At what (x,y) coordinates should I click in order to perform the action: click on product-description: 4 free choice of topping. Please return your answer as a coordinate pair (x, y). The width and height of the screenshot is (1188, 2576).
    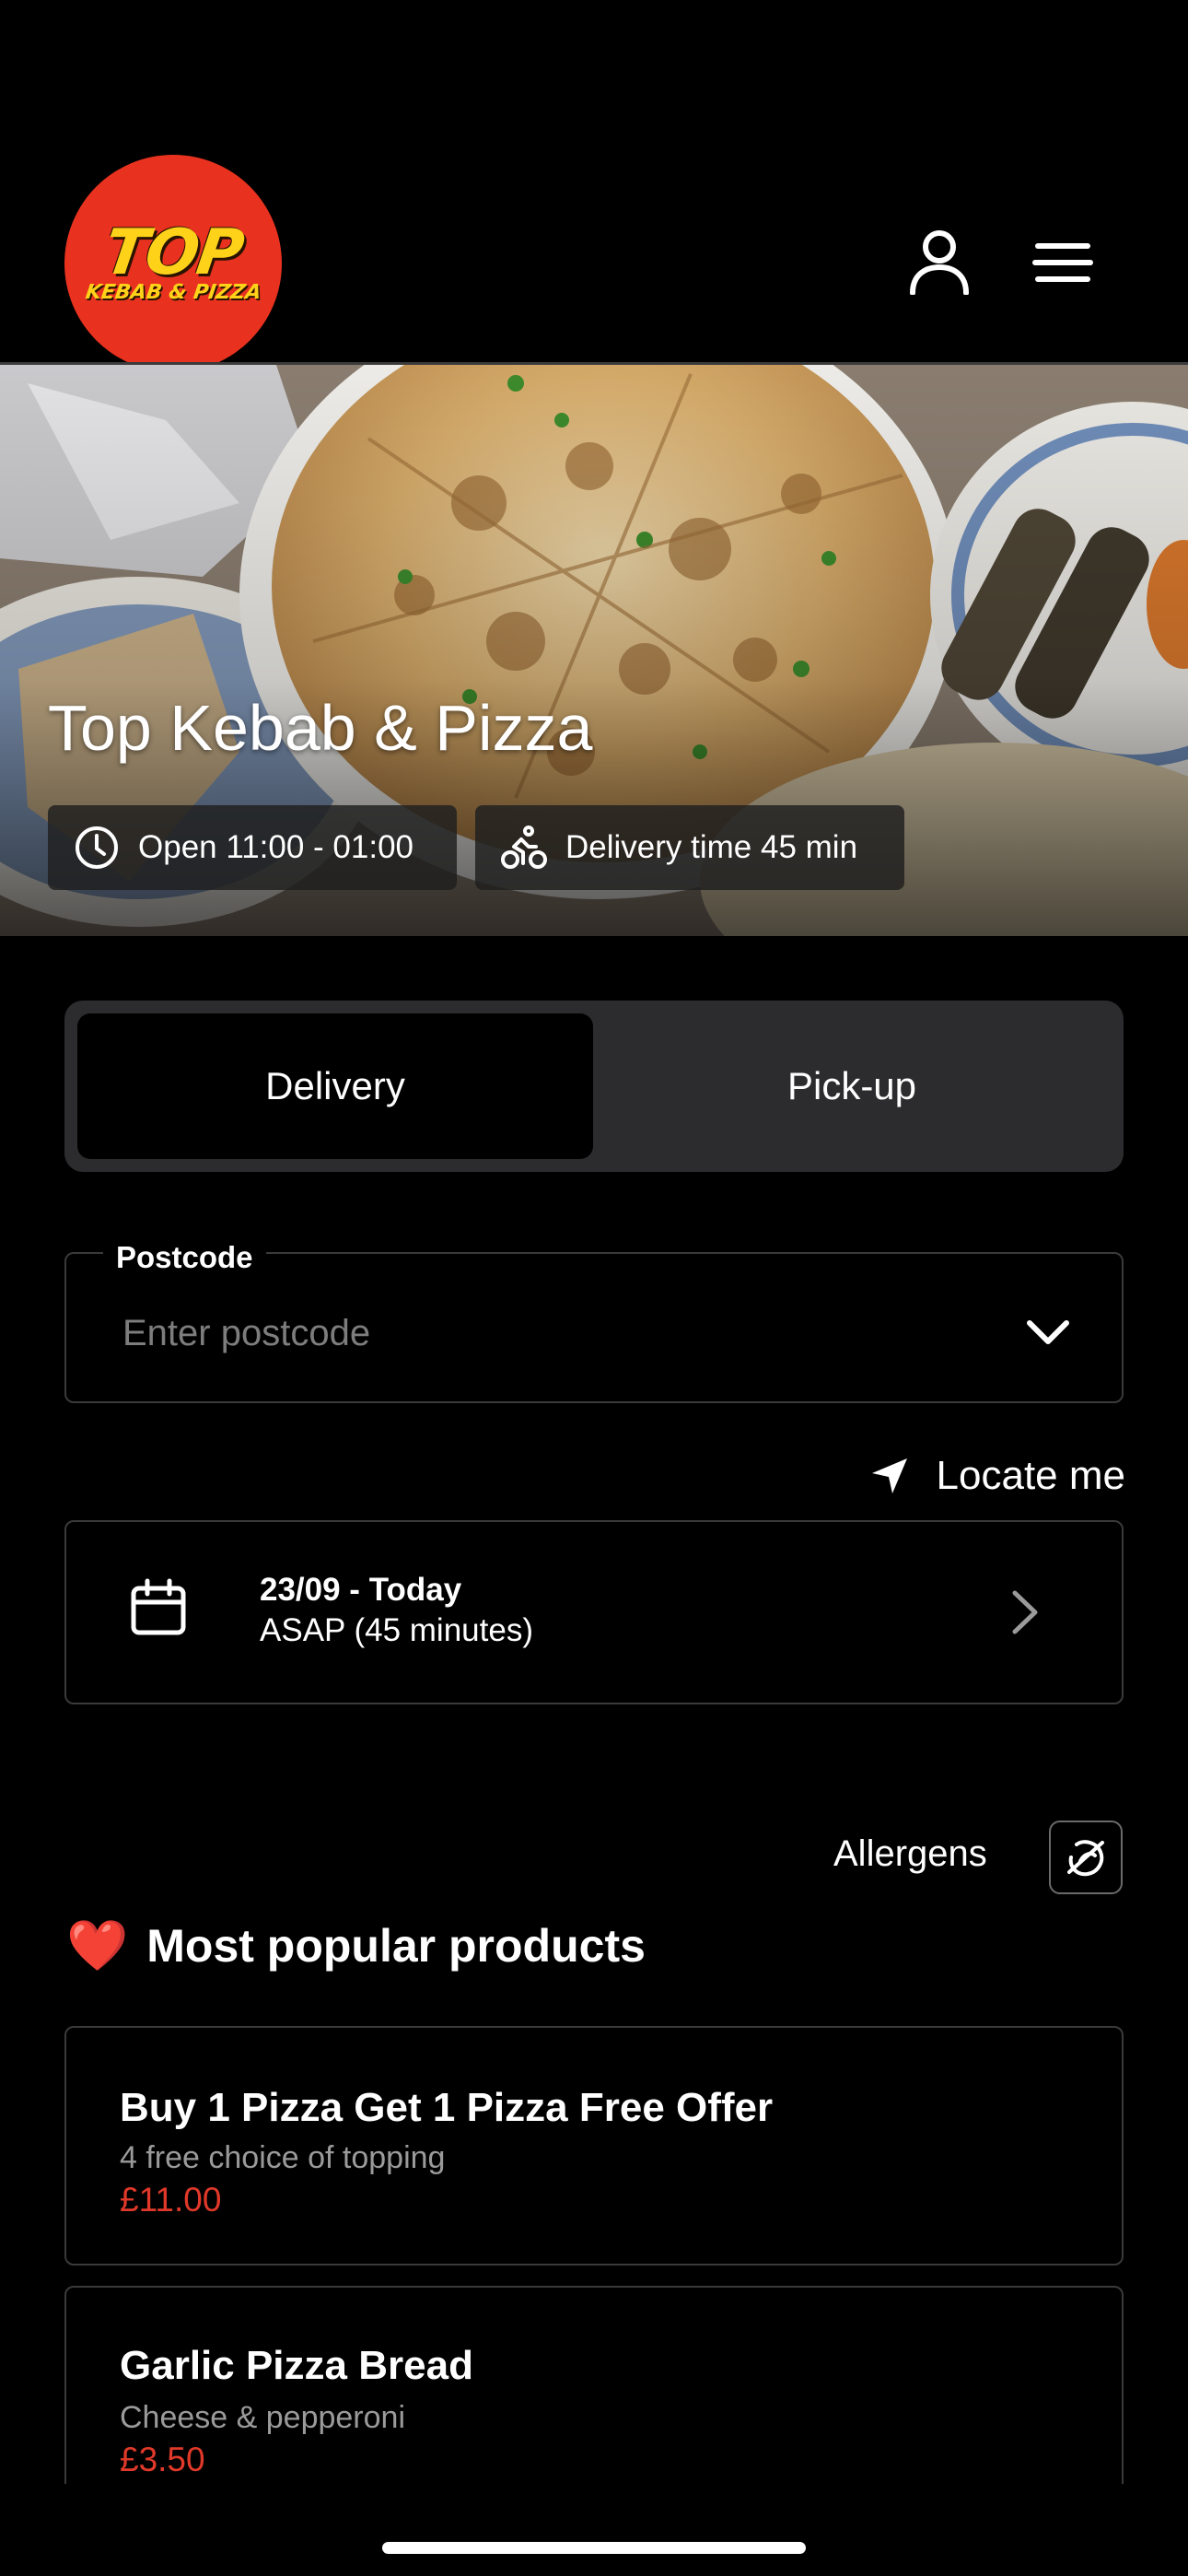
    Looking at the image, I should click on (283, 2157).